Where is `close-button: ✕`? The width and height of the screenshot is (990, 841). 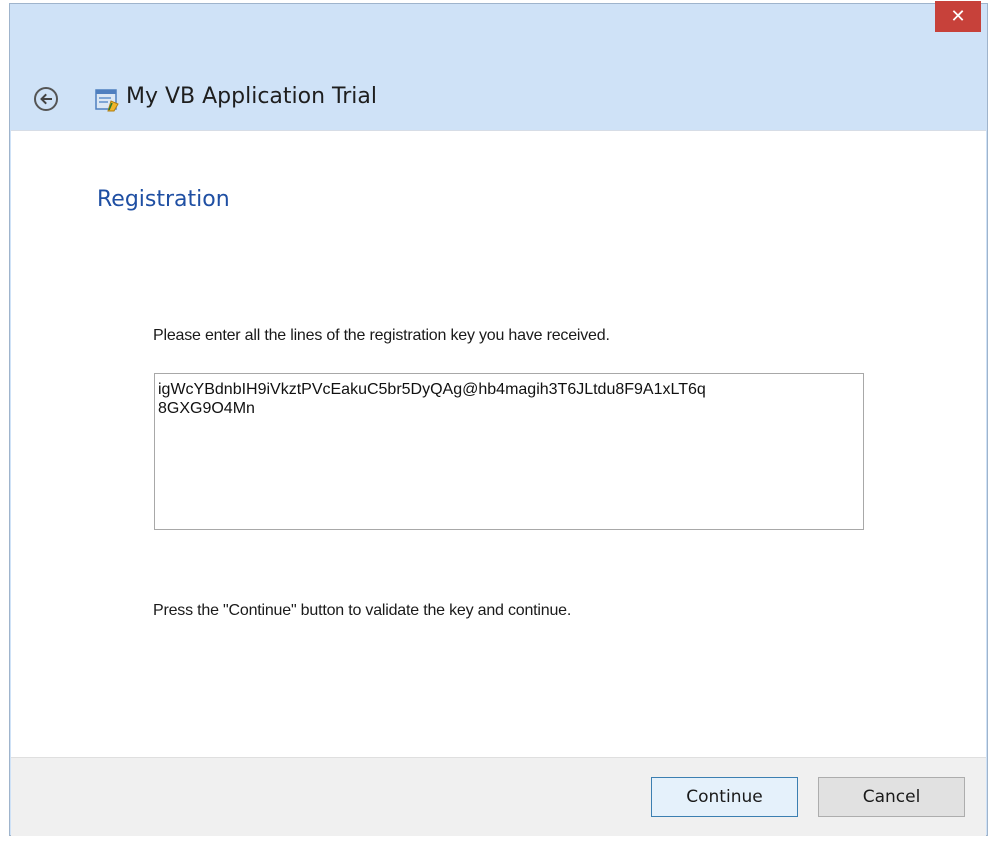
close-button: ✕ is located at coordinates (958, 16).